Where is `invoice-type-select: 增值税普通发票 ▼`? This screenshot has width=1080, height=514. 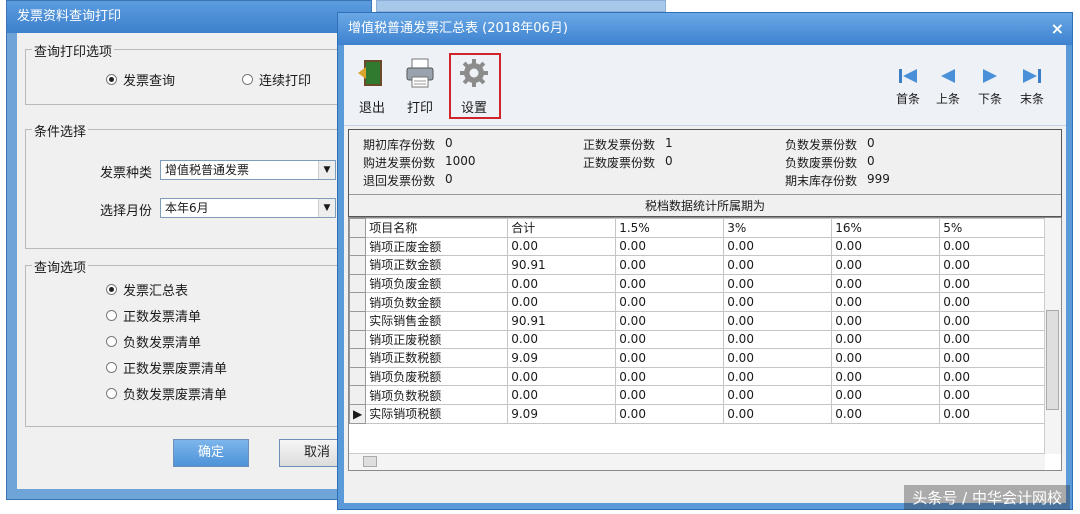
invoice-type-select: 增值税普通发票 ▼ is located at coordinates (248, 170).